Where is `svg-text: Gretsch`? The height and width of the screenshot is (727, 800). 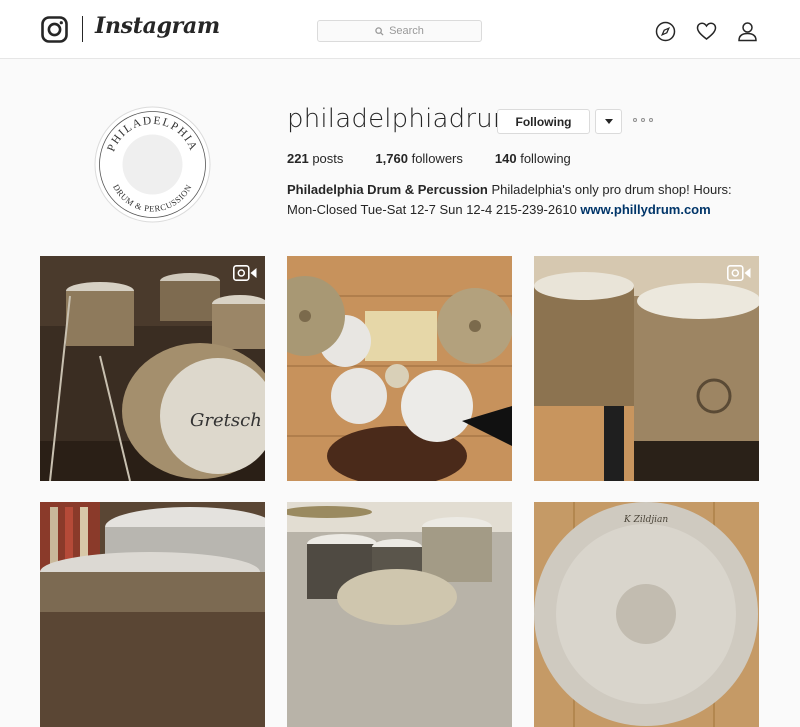 svg-text: Gretsch is located at coordinates (226, 420).